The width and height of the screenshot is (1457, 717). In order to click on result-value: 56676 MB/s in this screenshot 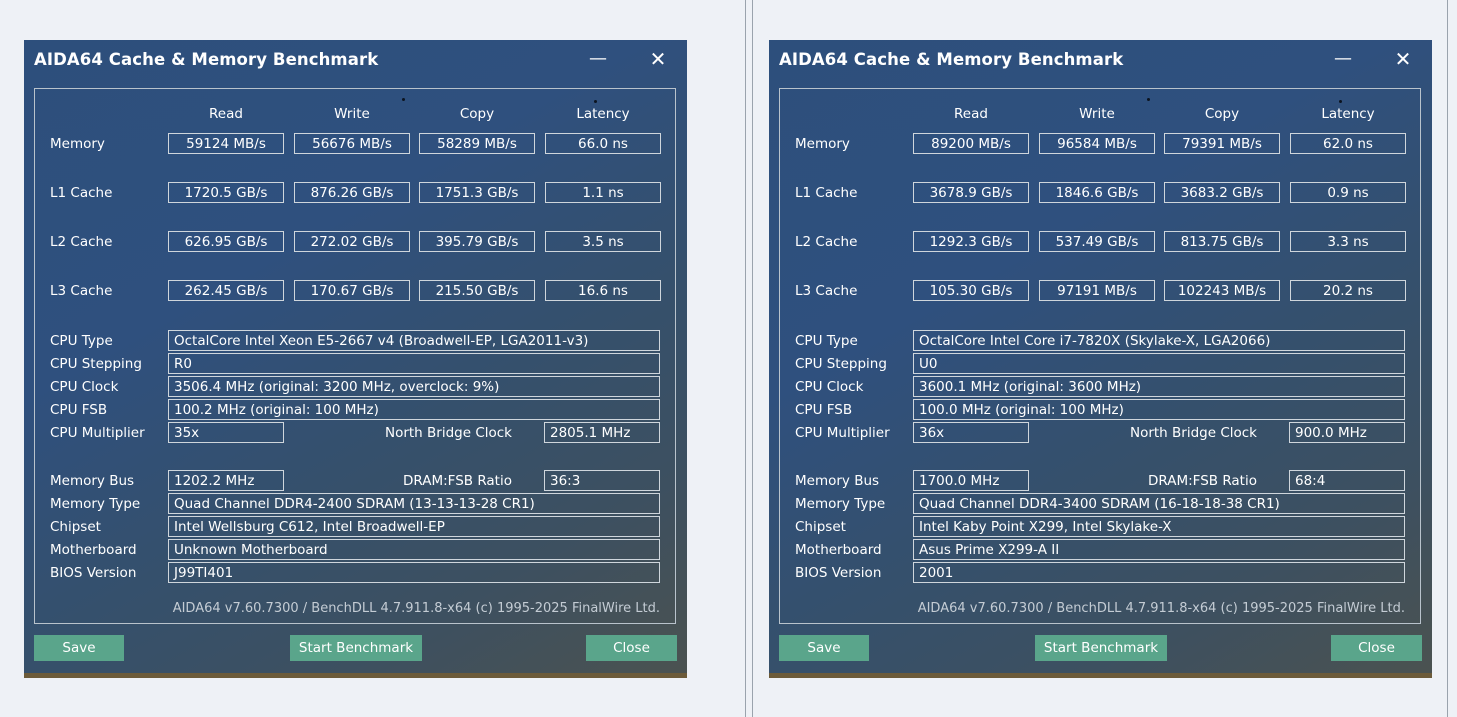, I will do `click(352, 143)`.